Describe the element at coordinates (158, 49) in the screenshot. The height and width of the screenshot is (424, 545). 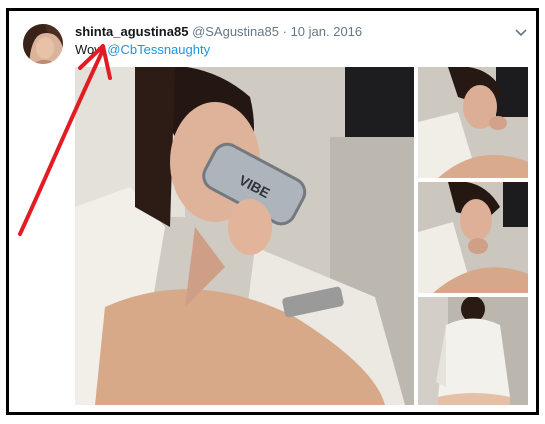
I see `mention-link: @CbTessnaughty` at that location.